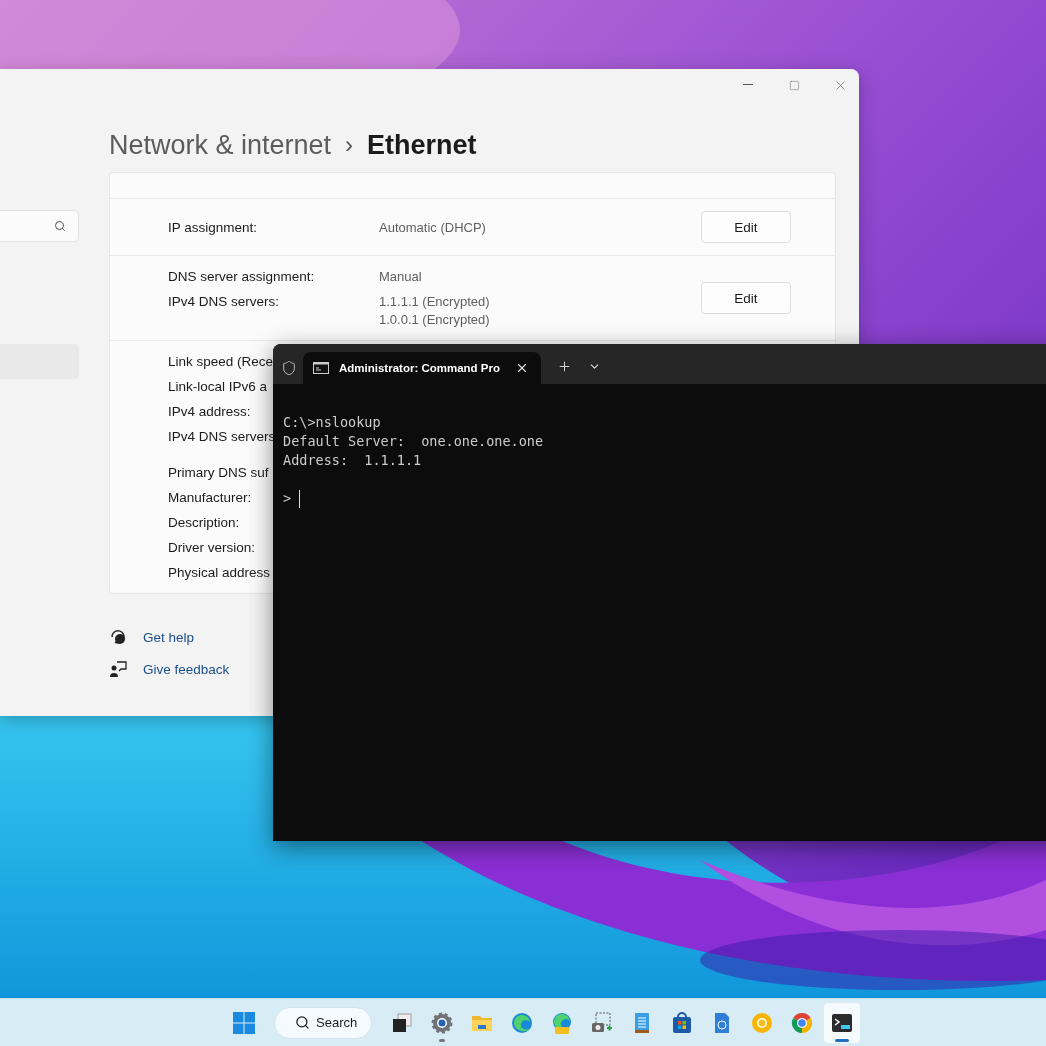 This screenshot has width=1046, height=1046. Describe the element at coordinates (220, 145) in the screenshot. I see `breadcrumb-link: Network & internet` at that location.